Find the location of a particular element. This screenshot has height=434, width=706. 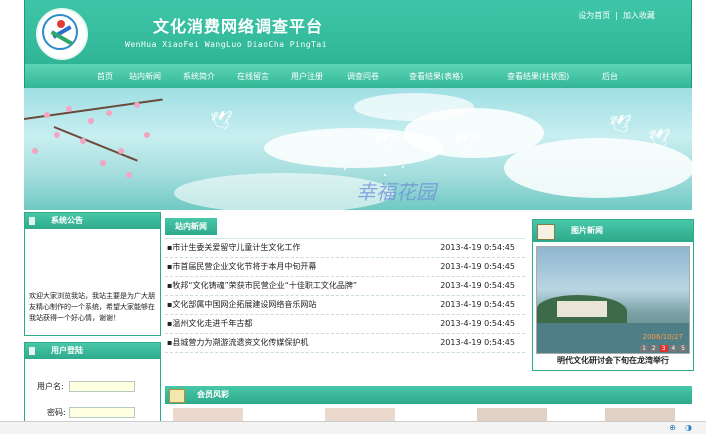

zoom-icon: ⊕ is located at coordinates (672, 427).